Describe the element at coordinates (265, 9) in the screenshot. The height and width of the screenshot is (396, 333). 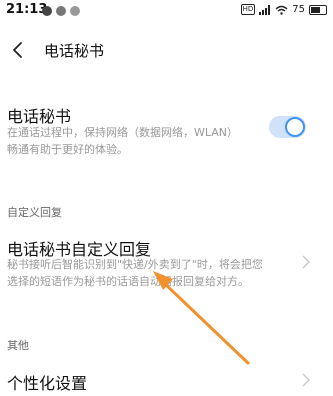
I see `signal-icon` at that location.